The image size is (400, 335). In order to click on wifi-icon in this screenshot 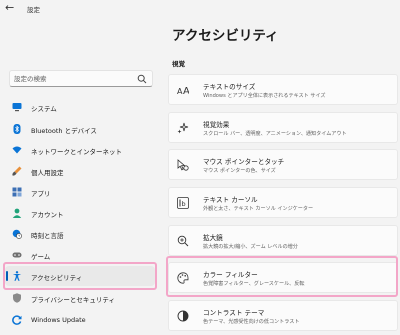, I will do `click(17, 150)`.